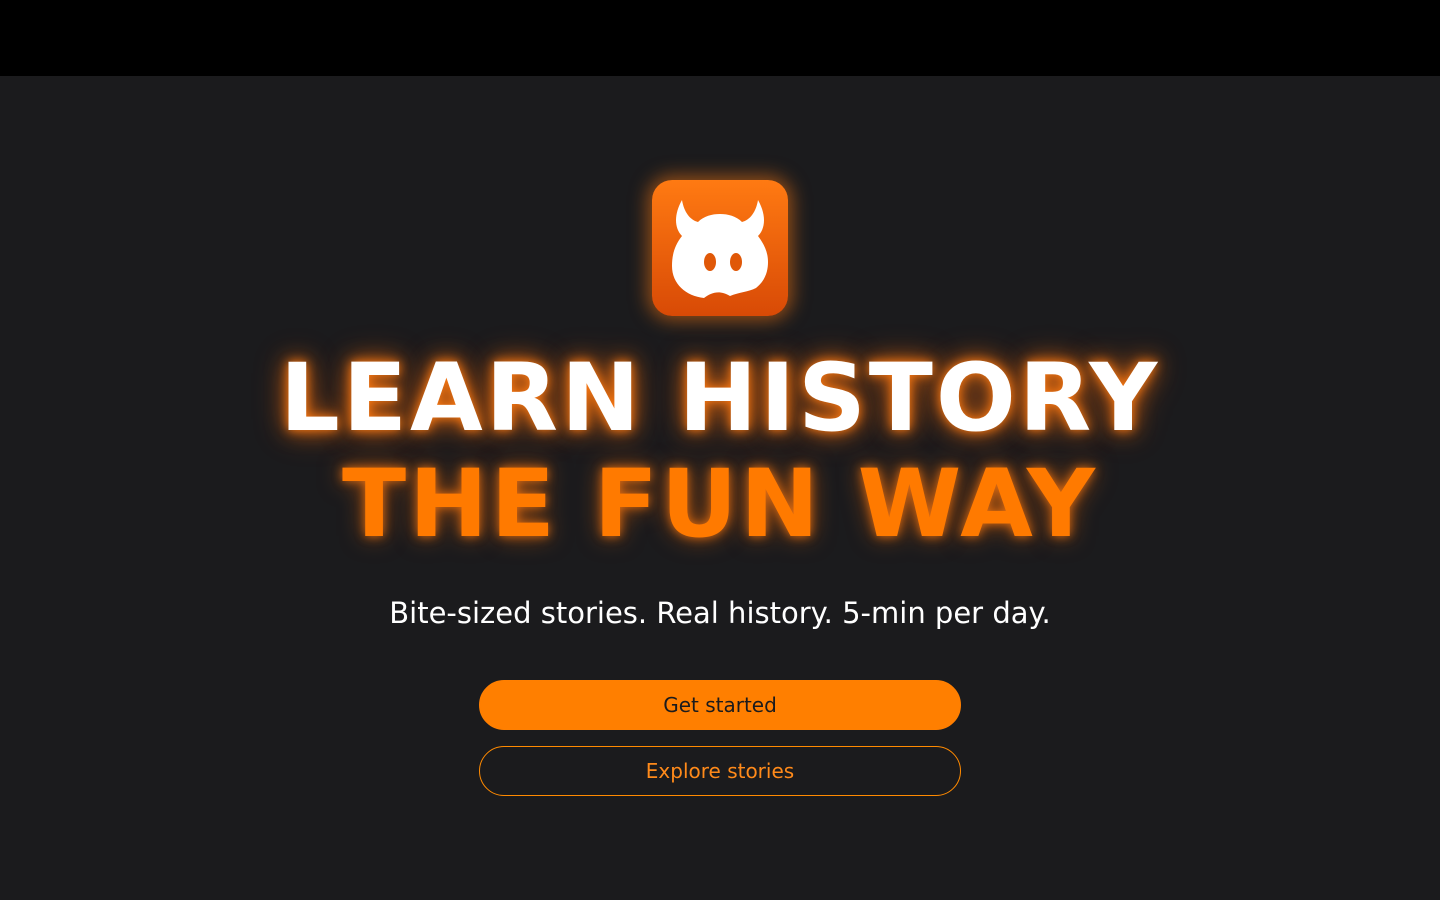 The width and height of the screenshot is (1440, 900). I want to click on top-bar, so click(720, 38).